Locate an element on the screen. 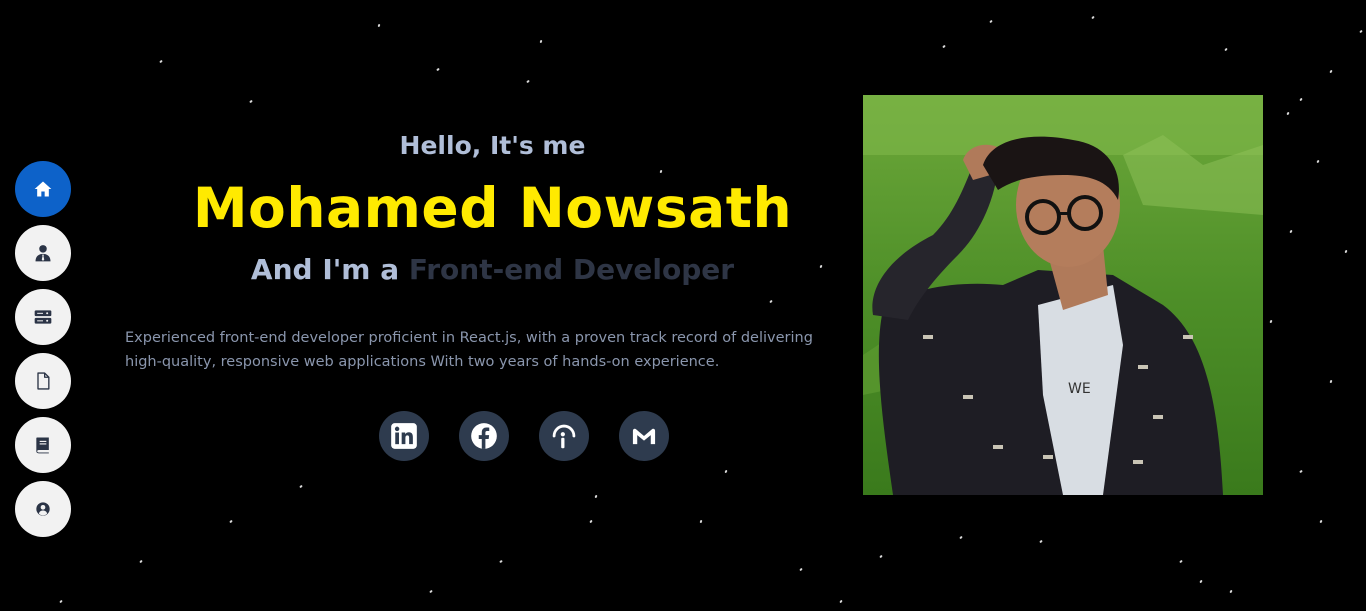 This screenshot has width=1366, height=611. nav-portfolio-button is located at coordinates (43, 445).